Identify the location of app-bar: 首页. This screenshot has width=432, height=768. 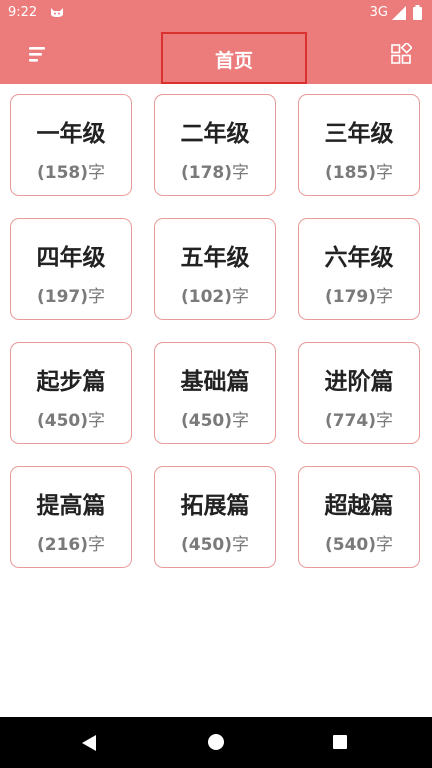
(216, 55).